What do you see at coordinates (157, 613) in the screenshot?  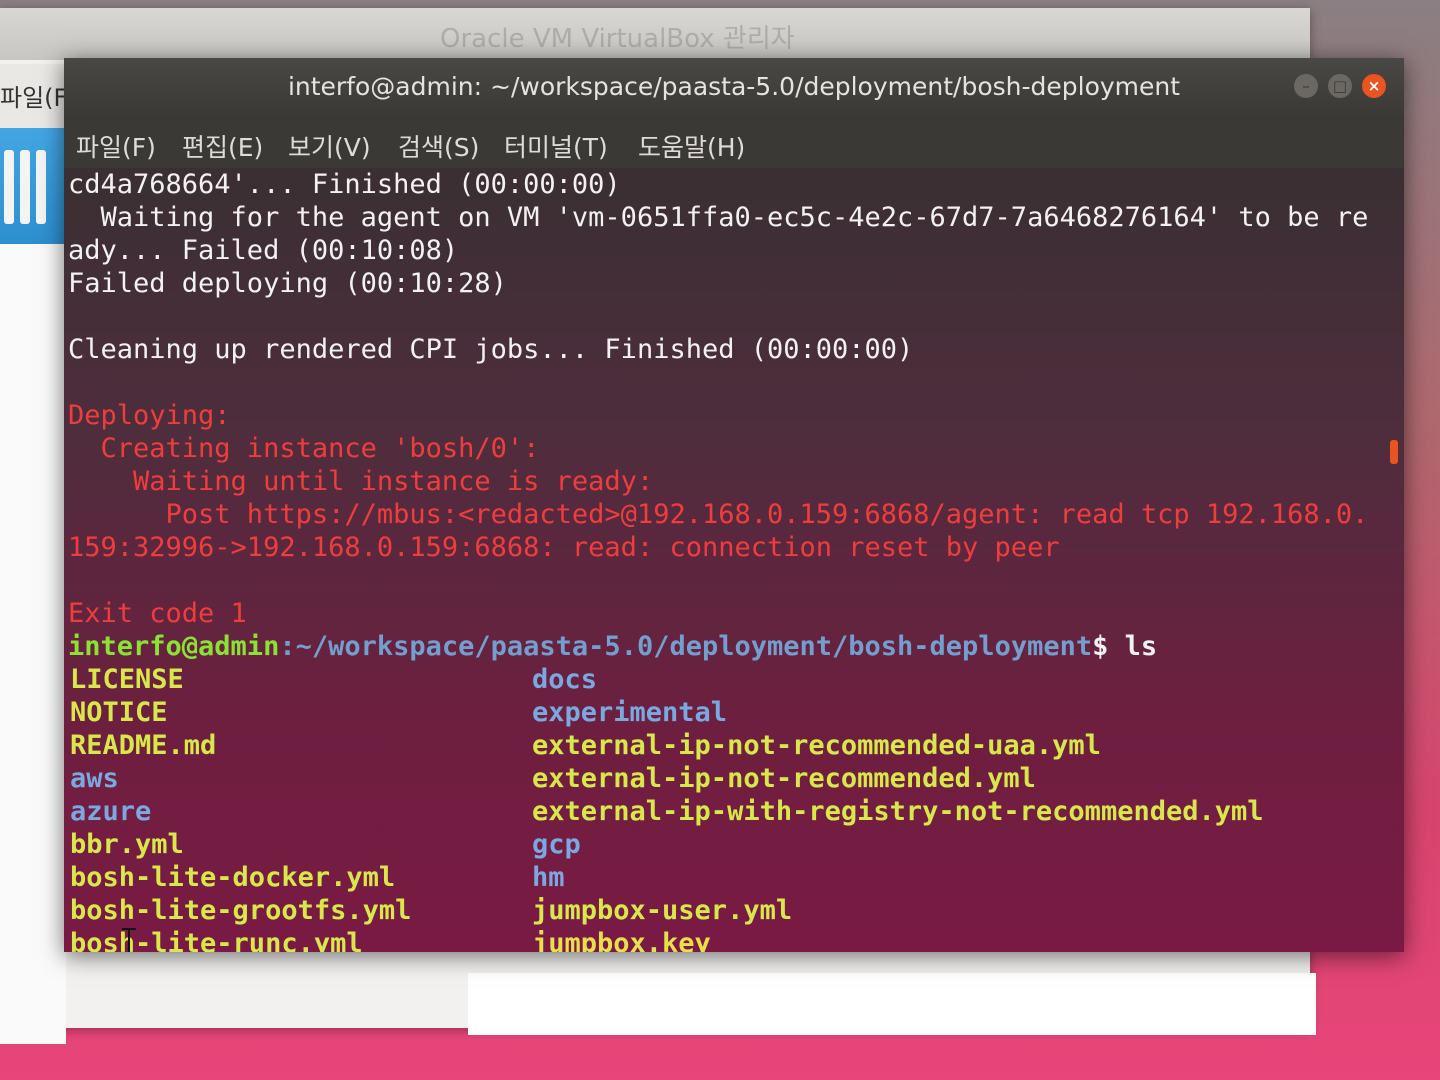 I see `exit-code-line: Exit code 1` at bounding box center [157, 613].